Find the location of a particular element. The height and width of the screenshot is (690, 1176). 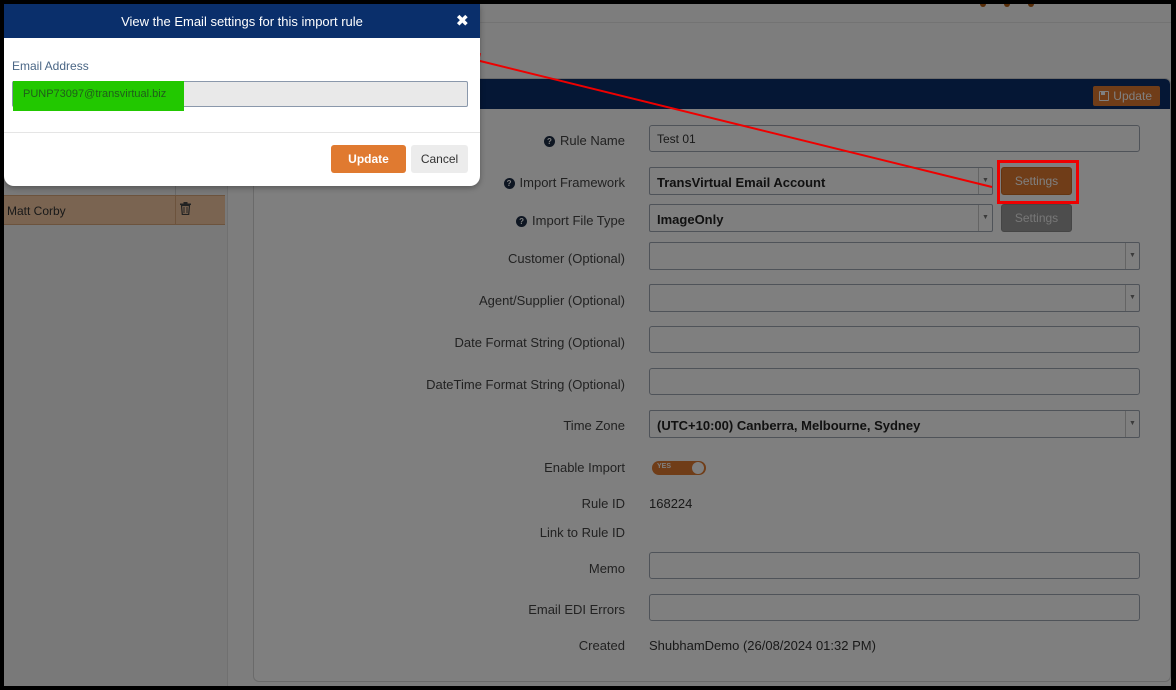

email-address-value: PUNP73097@transvirtual.biz is located at coordinates (95, 94).